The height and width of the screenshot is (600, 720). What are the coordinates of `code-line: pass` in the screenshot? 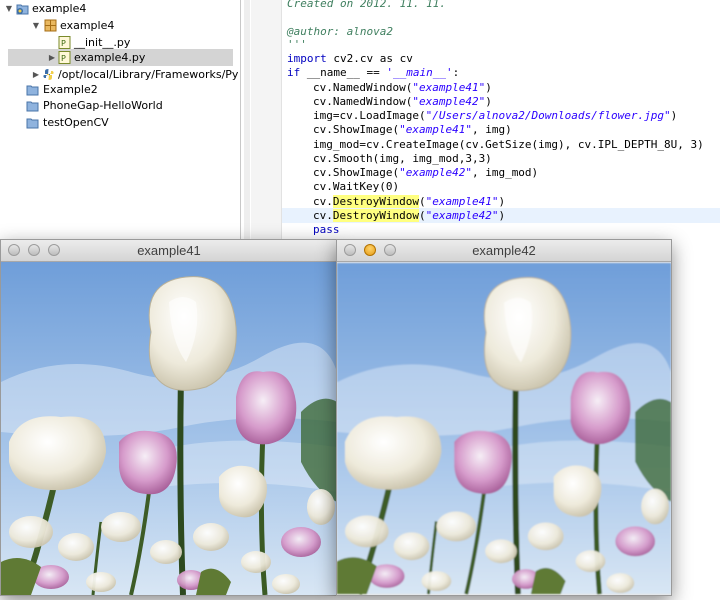 It's located at (326, 229).